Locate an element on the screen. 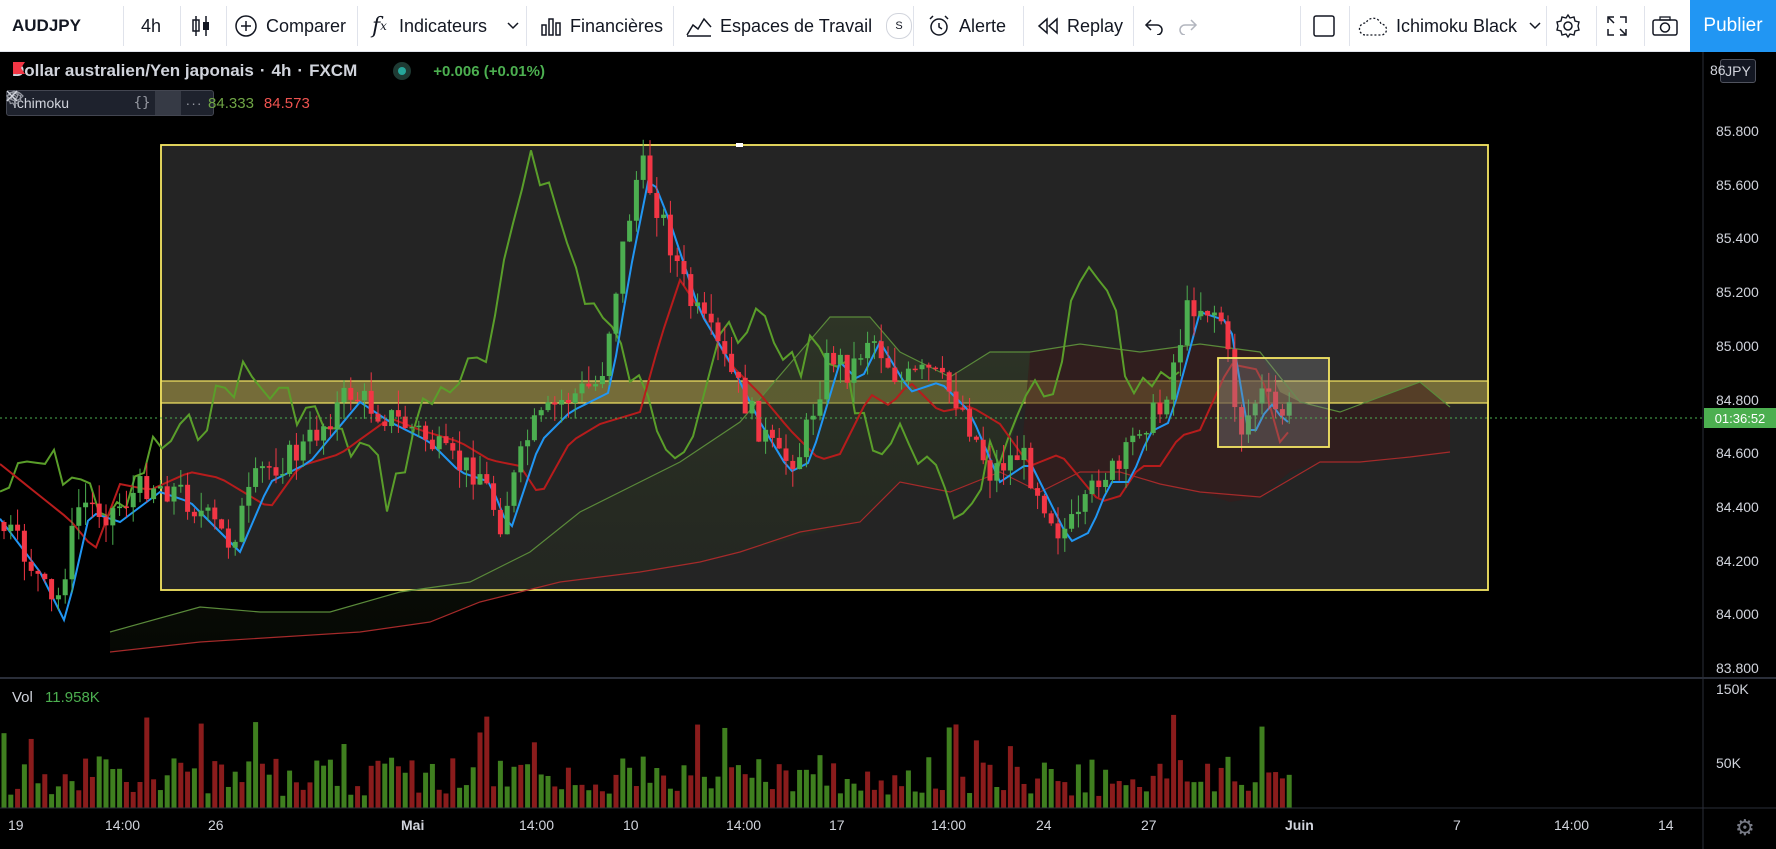 This screenshot has height=849, width=1776. gear-icon is located at coordinates (67, 102).